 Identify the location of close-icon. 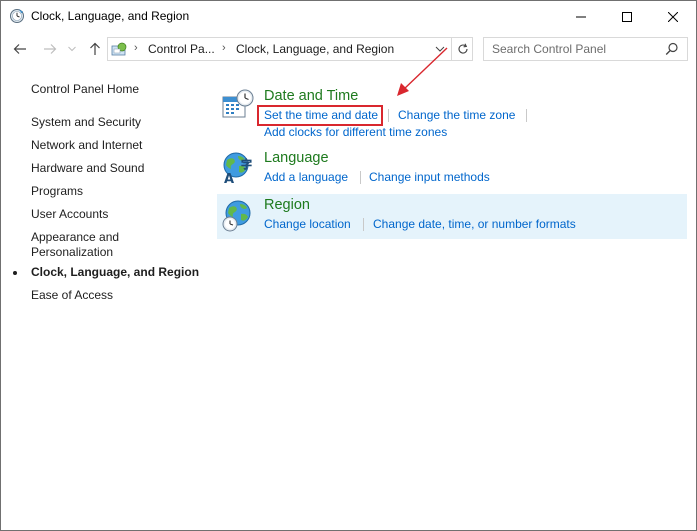
(673, 16).